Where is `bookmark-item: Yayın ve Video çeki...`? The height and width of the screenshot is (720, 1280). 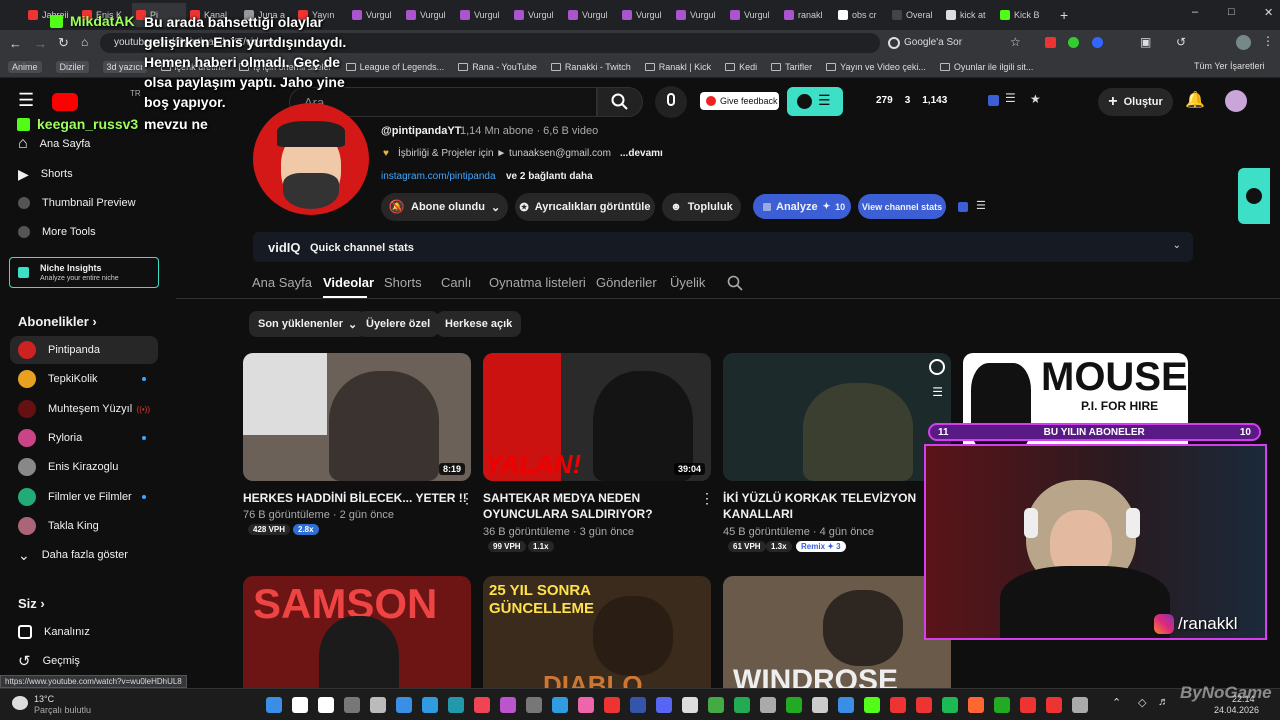
bookmark-item: Yayın ve Video çeki... is located at coordinates (876, 67).